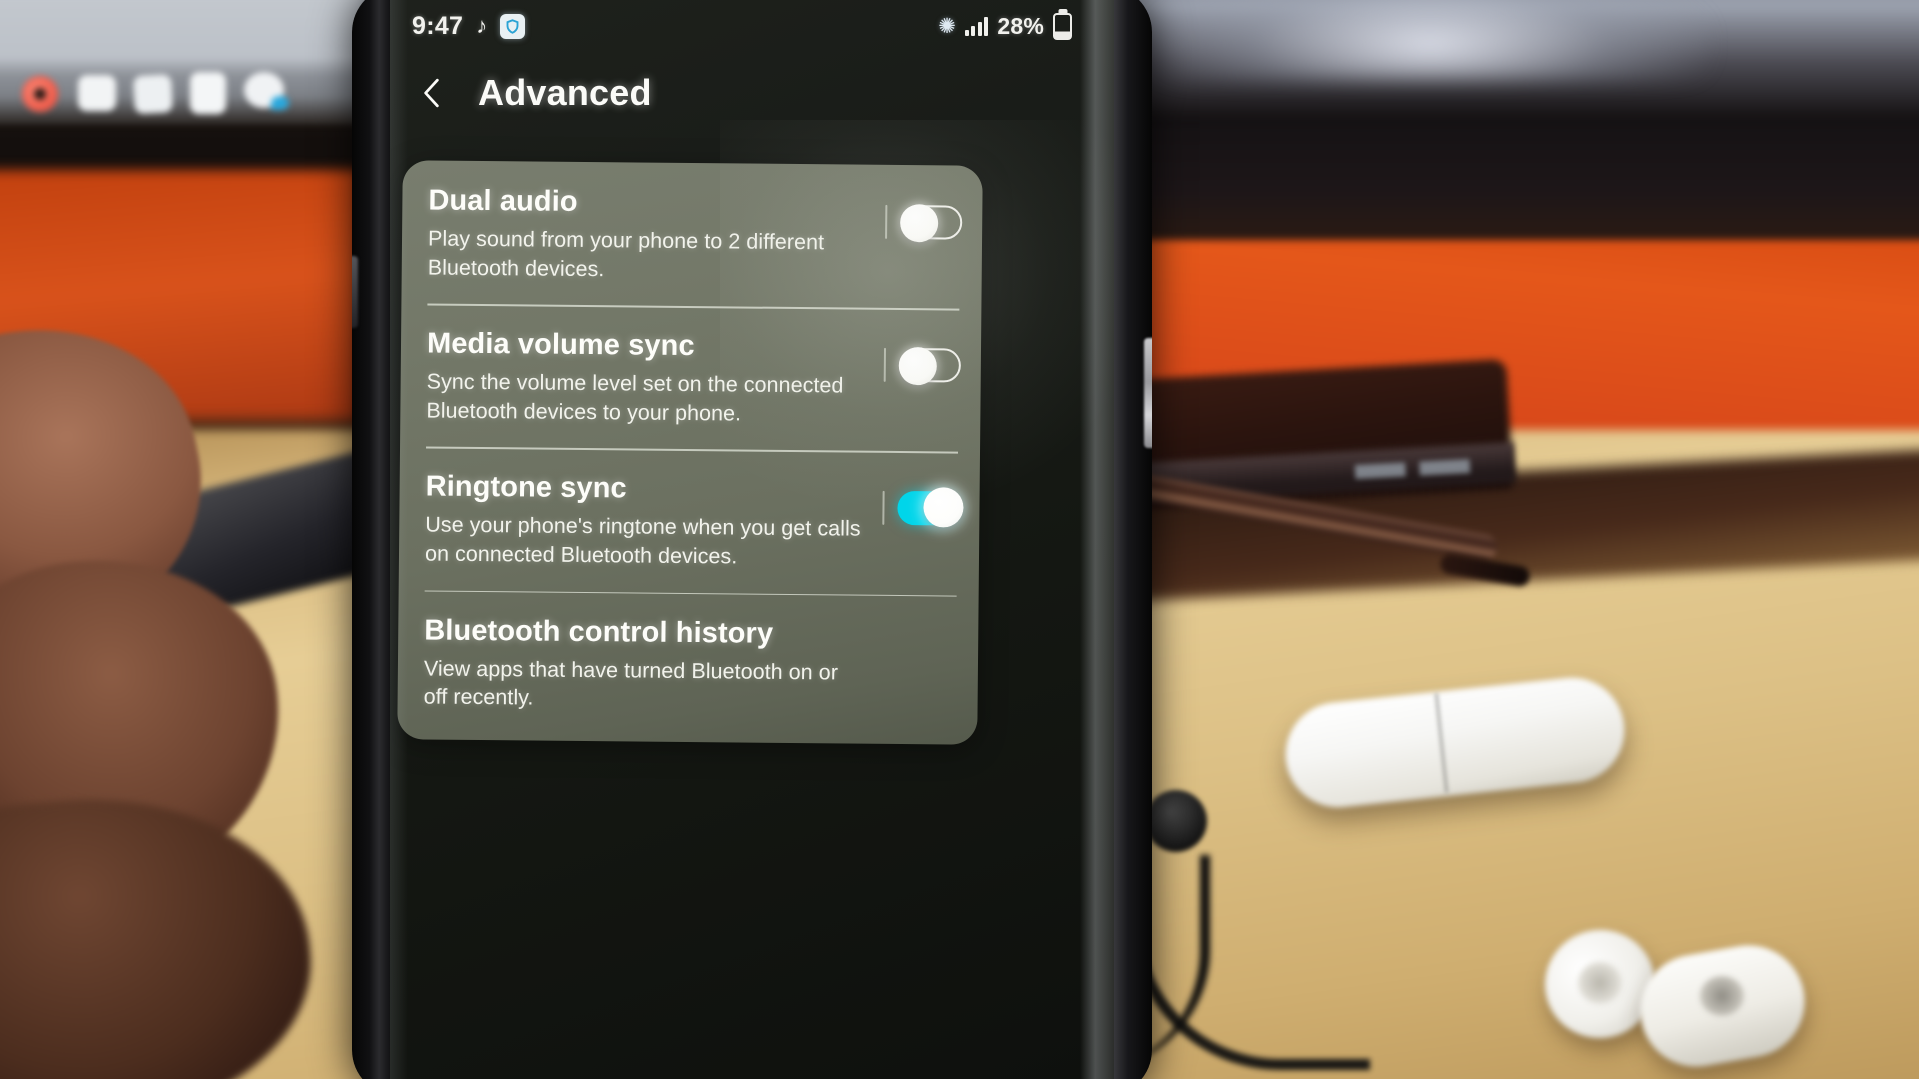  I want to click on shield-security-icon, so click(513, 26).